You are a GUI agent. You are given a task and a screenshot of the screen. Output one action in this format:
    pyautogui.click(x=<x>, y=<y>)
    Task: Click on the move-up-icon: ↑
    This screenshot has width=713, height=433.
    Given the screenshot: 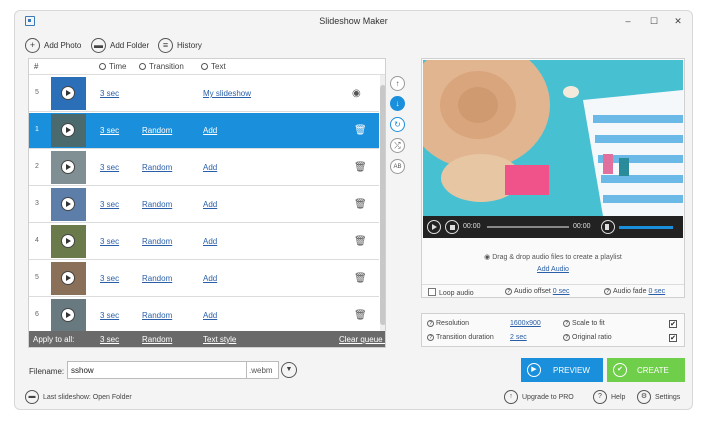 What is the action you would take?
    pyautogui.click(x=397, y=83)
    